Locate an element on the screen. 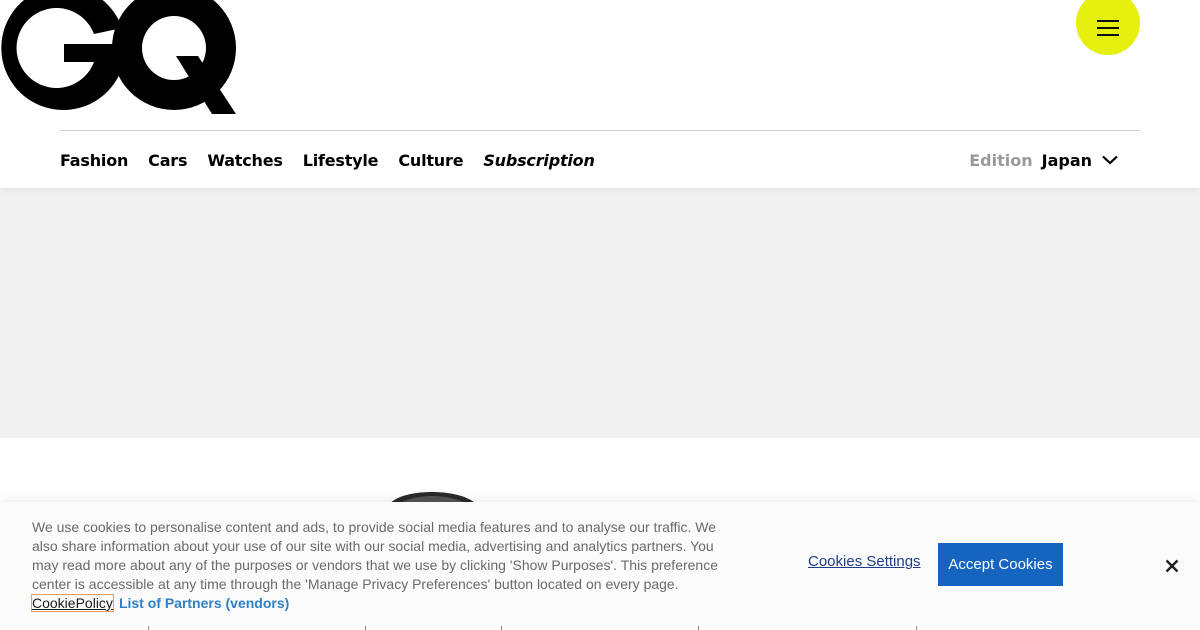  edition-value: Japan is located at coordinates (1066, 160).